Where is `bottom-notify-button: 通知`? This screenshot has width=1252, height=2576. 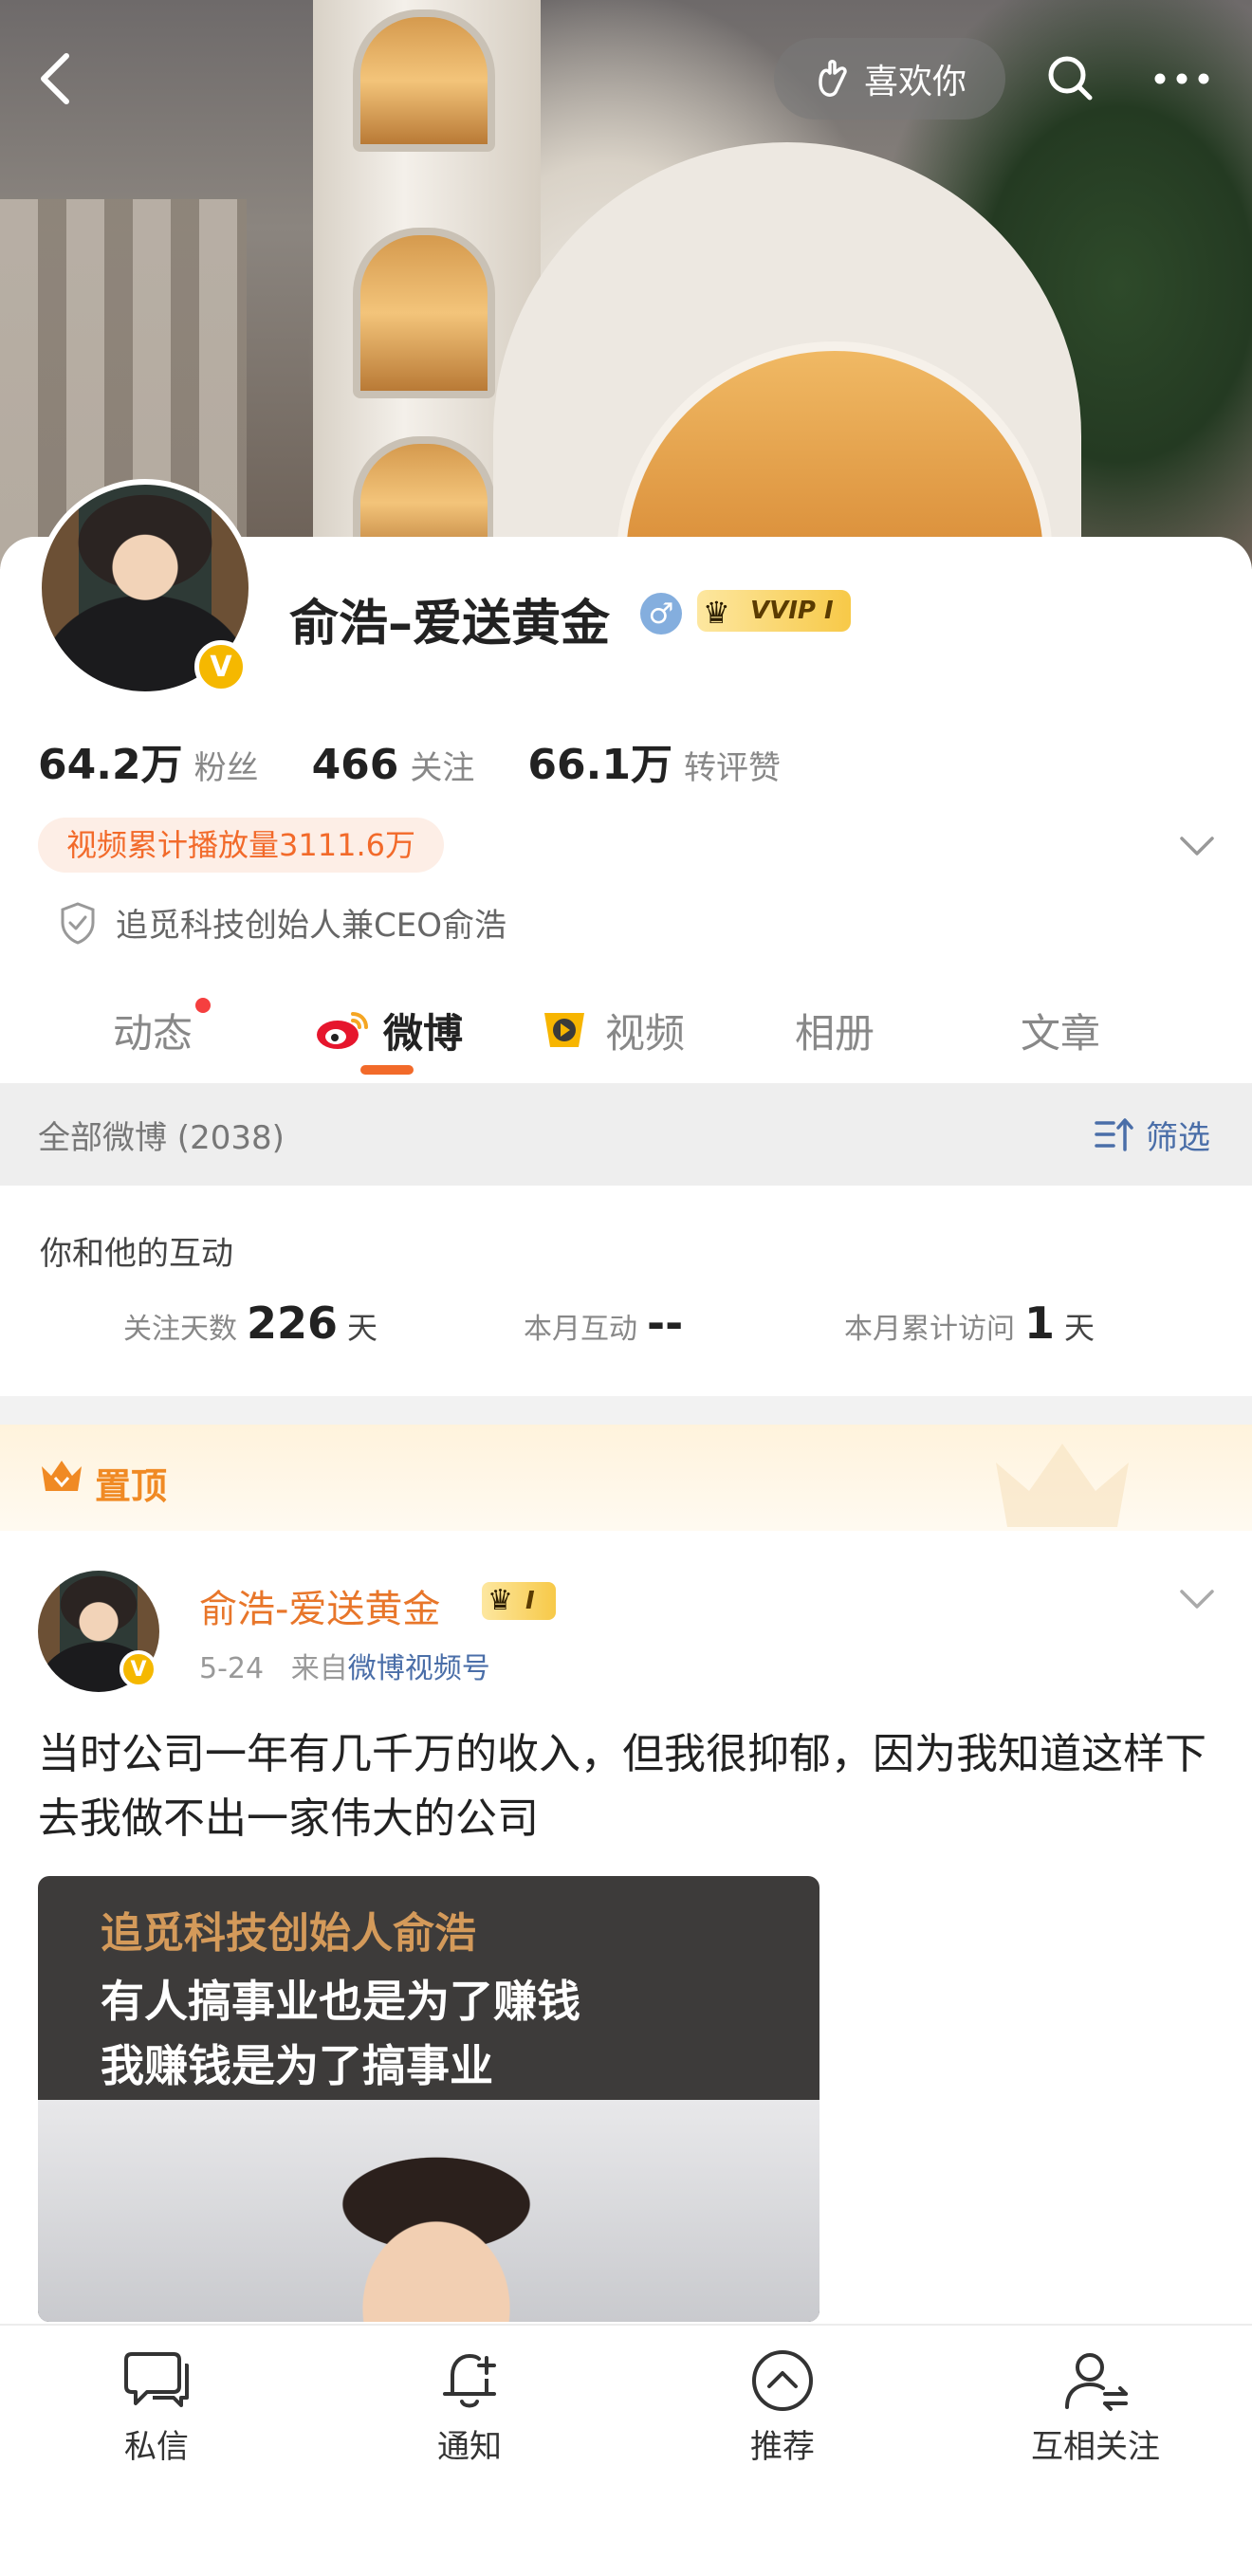
bottom-notify-button: 通知 is located at coordinates (469, 2451).